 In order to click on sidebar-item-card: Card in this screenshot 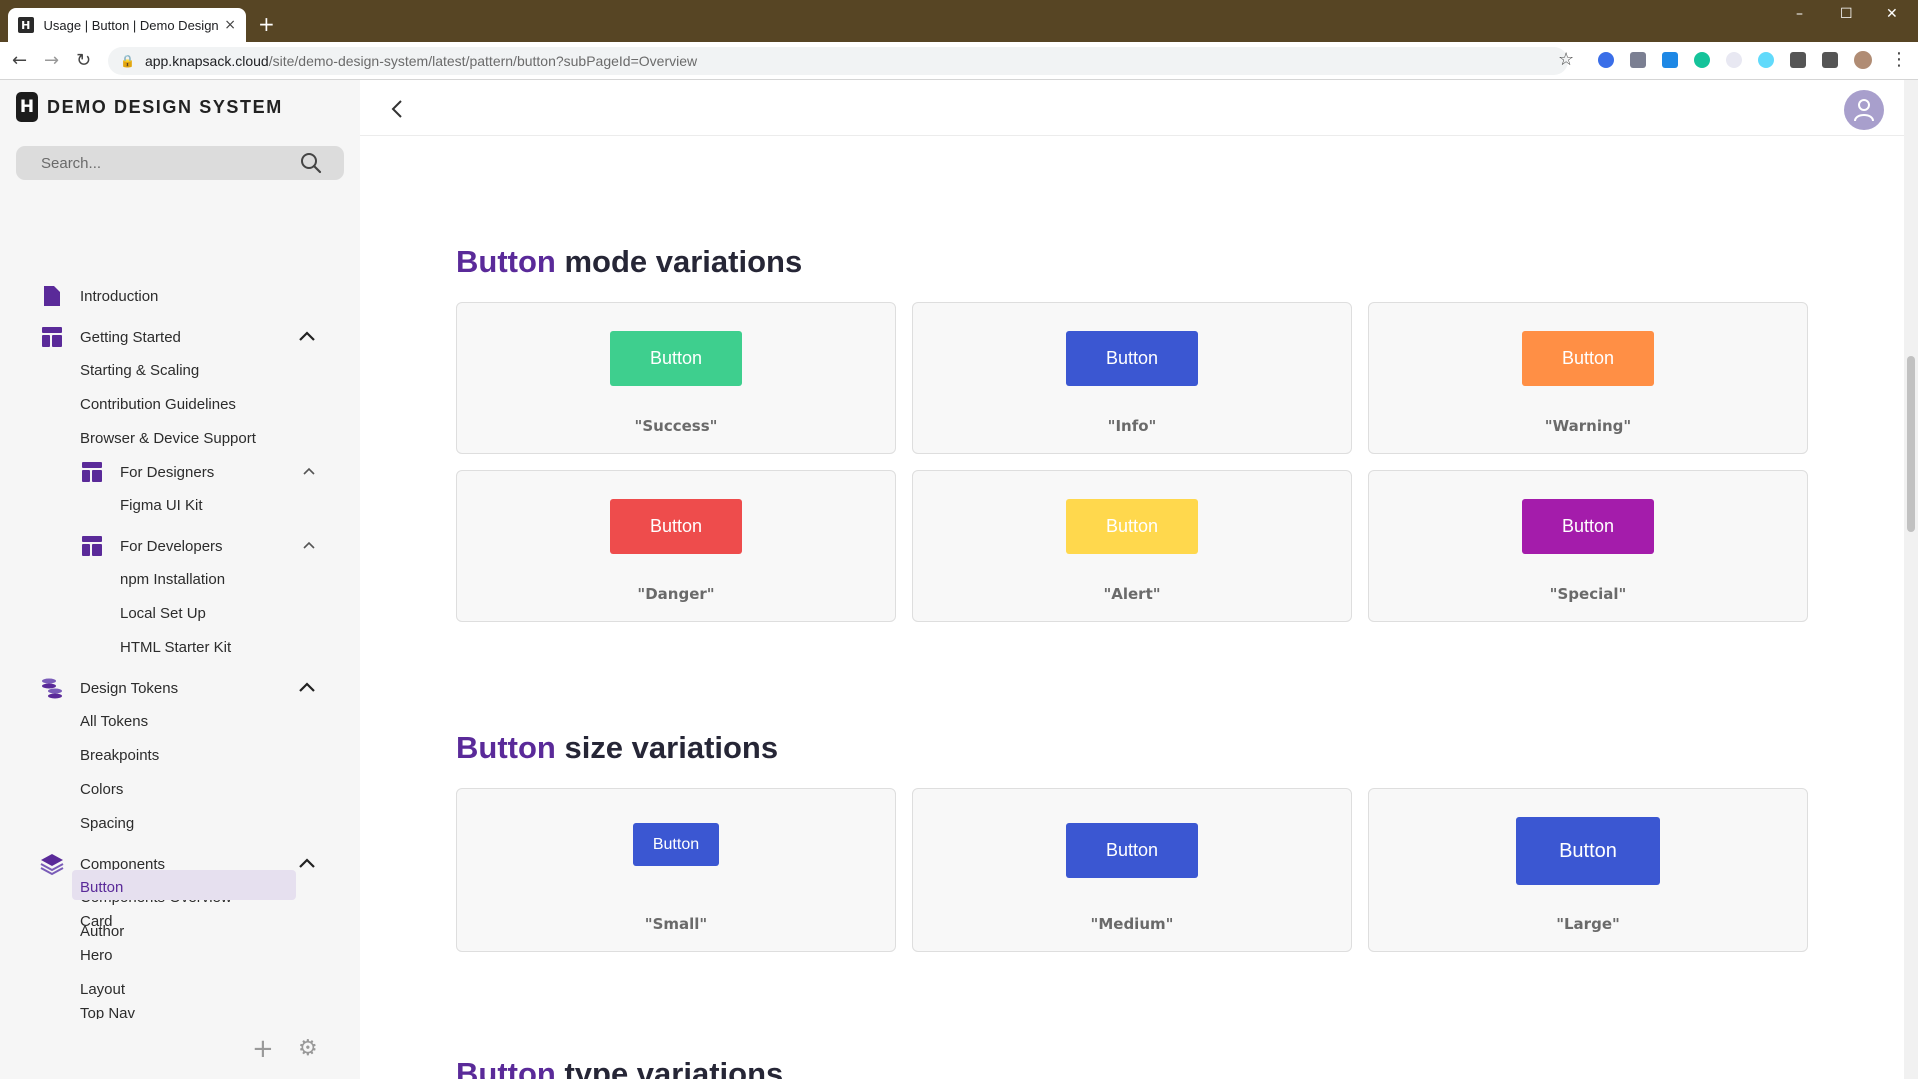, I will do `click(96, 921)`.